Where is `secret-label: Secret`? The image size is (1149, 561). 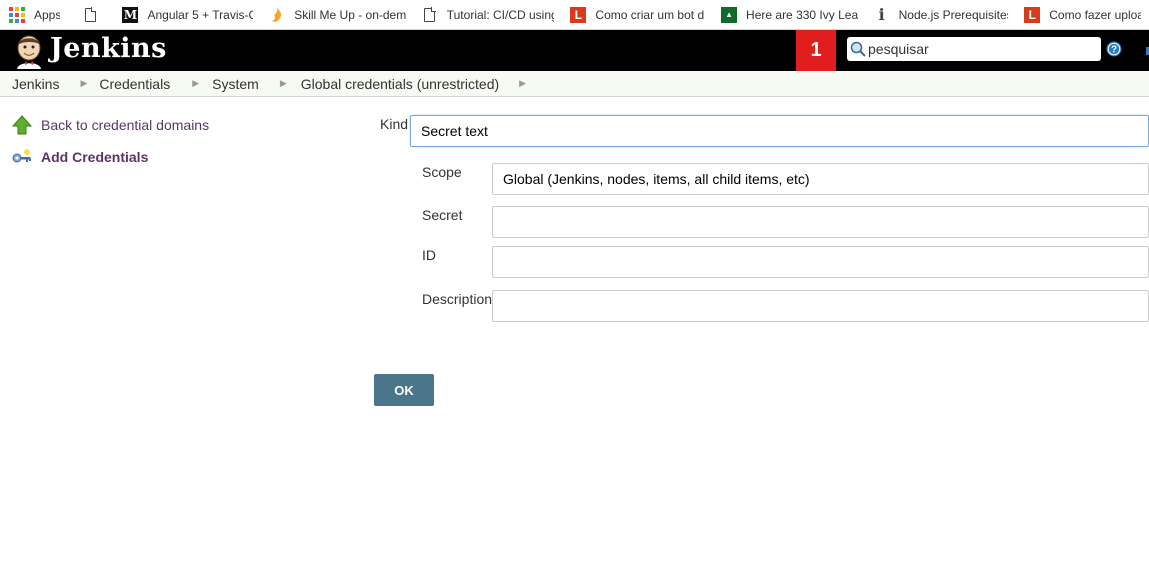
secret-label: Secret is located at coordinates (442, 215).